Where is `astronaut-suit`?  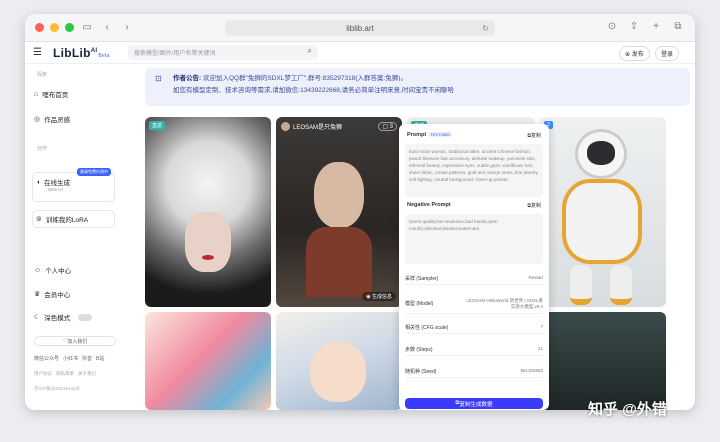
astronaut-suit is located at coordinates (602, 221).